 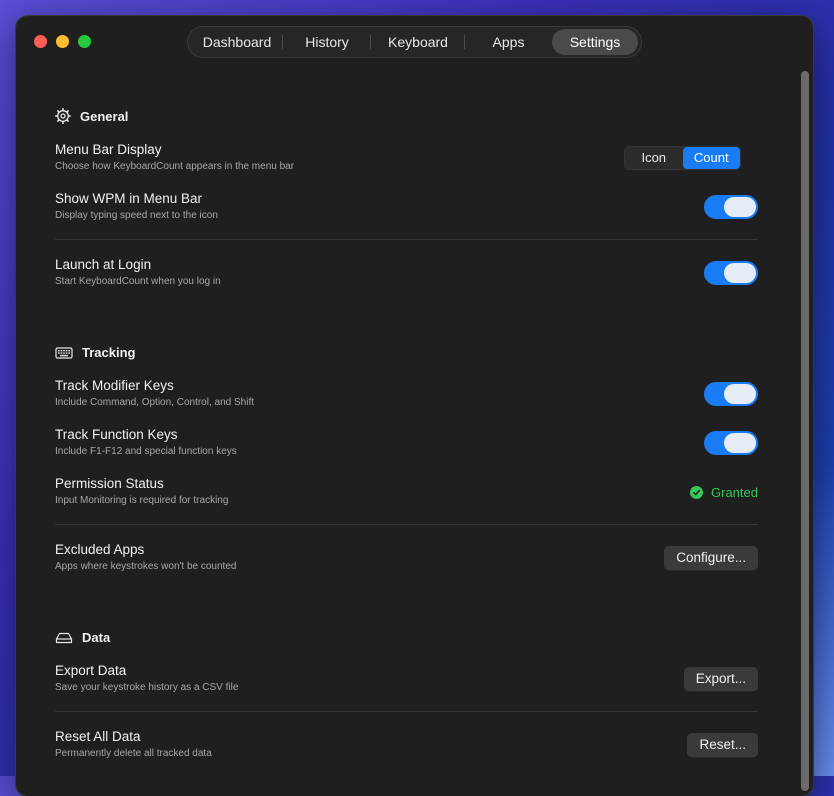 I want to click on row-subtitle: Permanently delete all tracked data, so click(x=133, y=753).